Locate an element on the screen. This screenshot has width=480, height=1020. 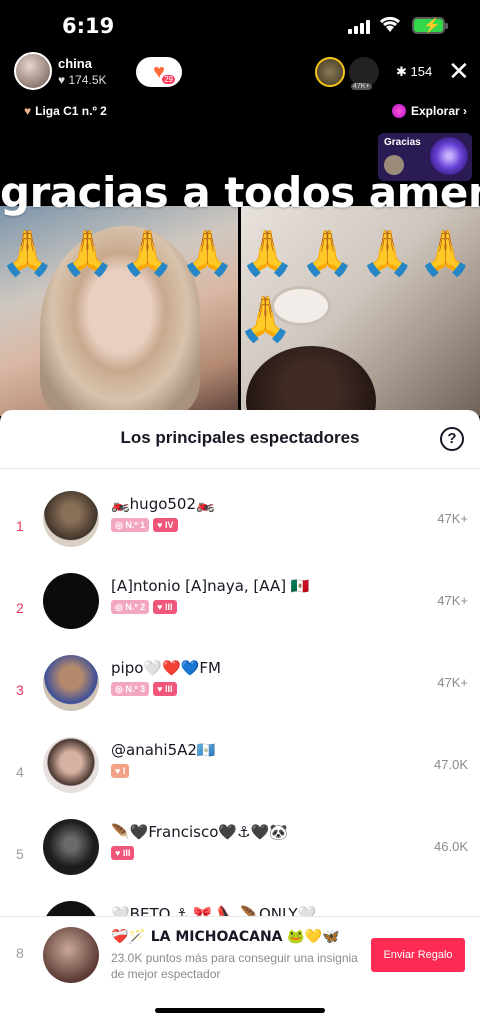
viewer-row: 4 @anahi5A2🇬🇹 ♥ I 47.0K is located at coordinates (240, 778).